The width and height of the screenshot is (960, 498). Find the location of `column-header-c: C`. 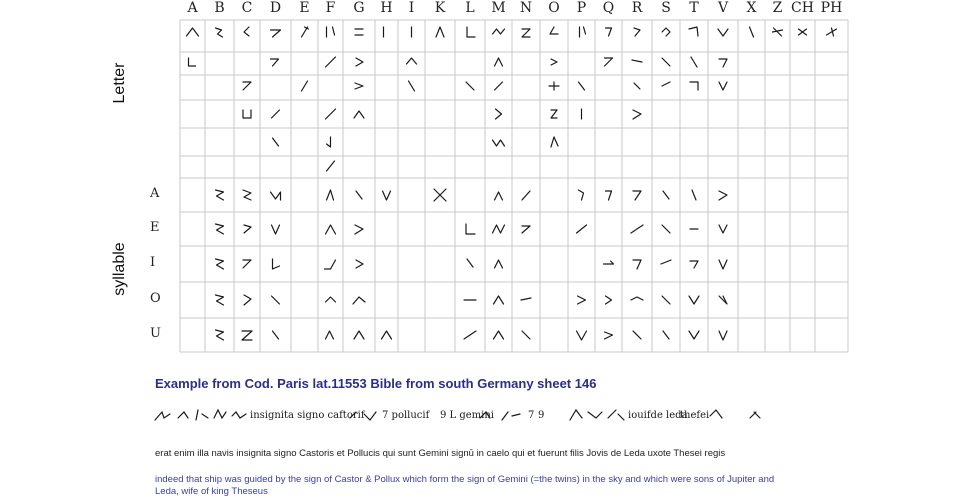

column-header-c: C is located at coordinates (247, 8).